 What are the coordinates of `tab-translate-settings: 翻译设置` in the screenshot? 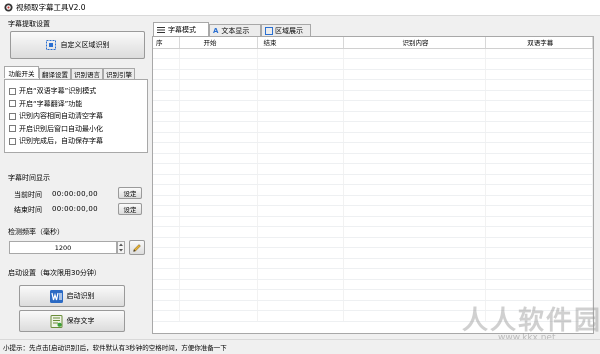 It's located at (55, 73).